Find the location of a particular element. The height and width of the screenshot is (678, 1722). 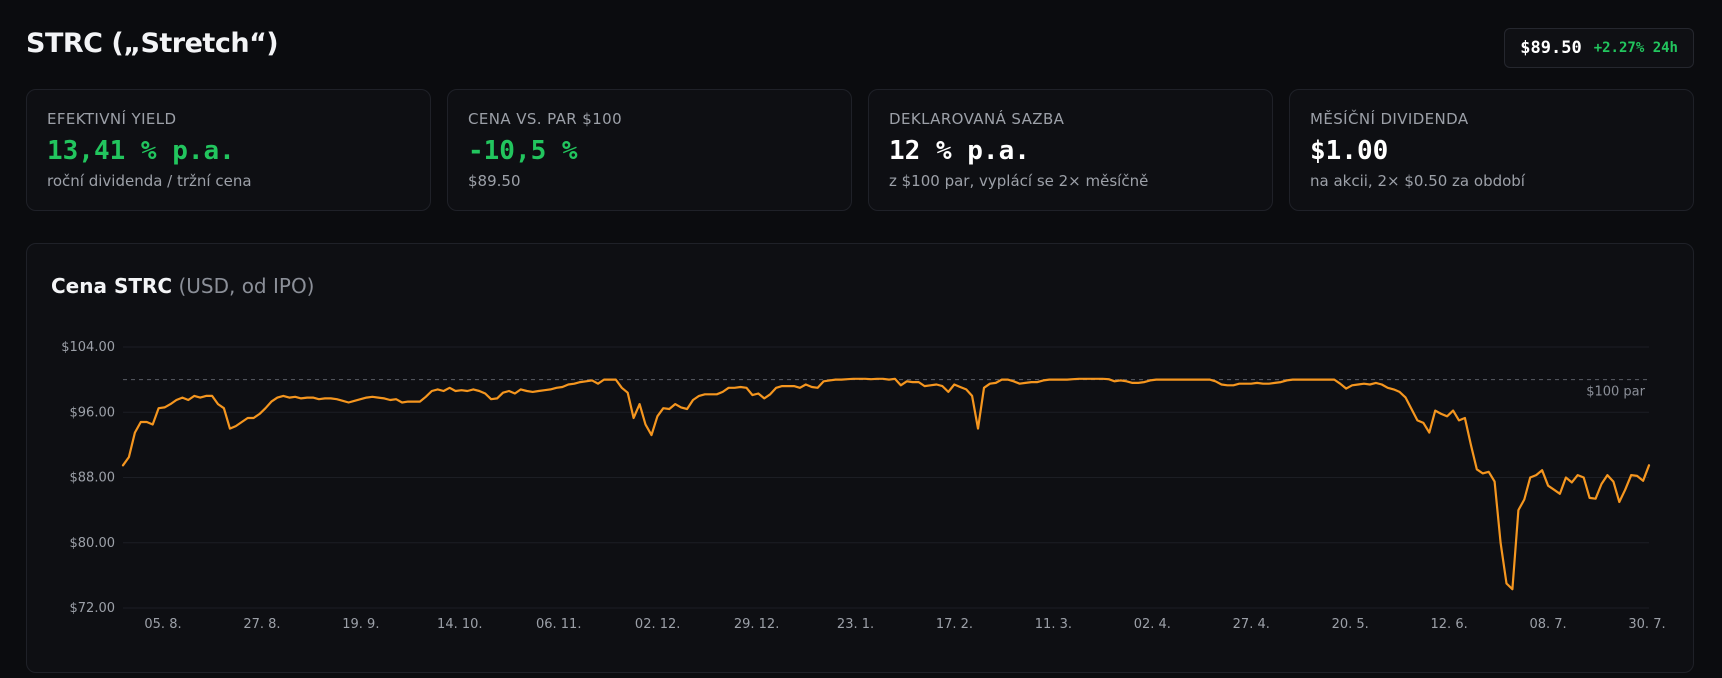

x-tick-label: 23. 1. is located at coordinates (855, 624).